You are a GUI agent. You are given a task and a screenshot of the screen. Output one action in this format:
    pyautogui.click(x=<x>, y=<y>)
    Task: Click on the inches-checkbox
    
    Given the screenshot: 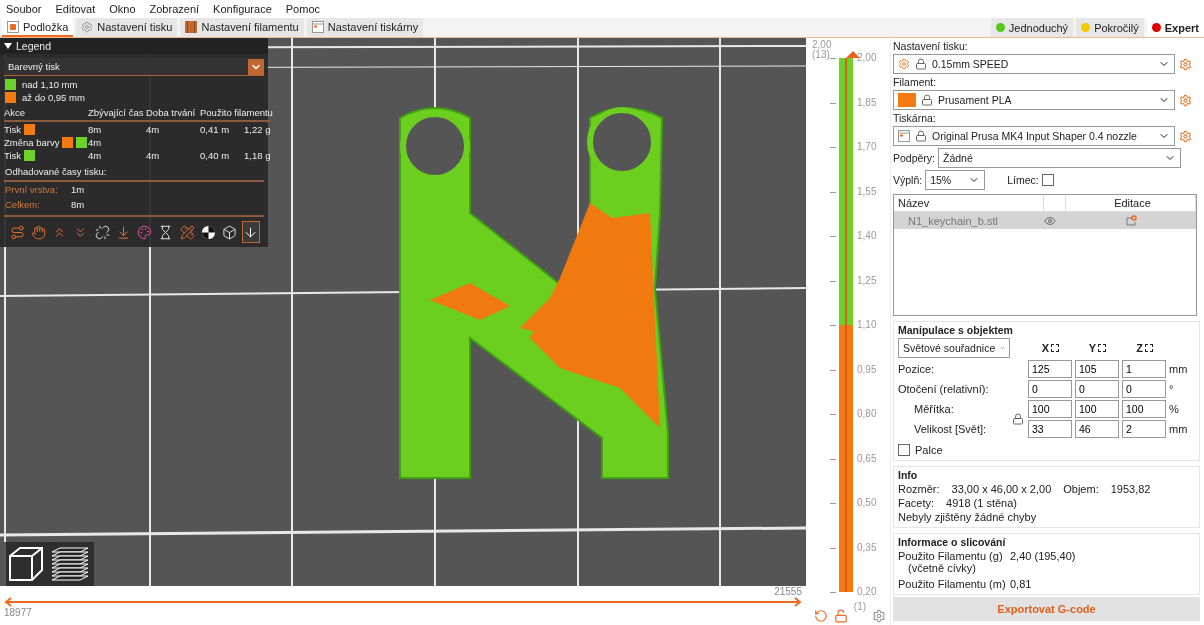 What is the action you would take?
    pyautogui.click(x=904, y=450)
    